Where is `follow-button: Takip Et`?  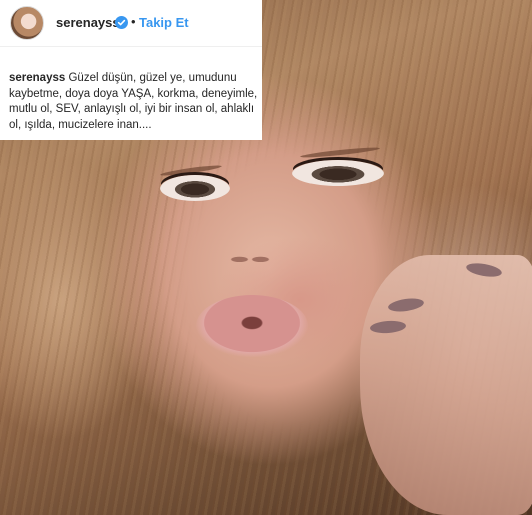
follow-button: Takip Et is located at coordinates (164, 22).